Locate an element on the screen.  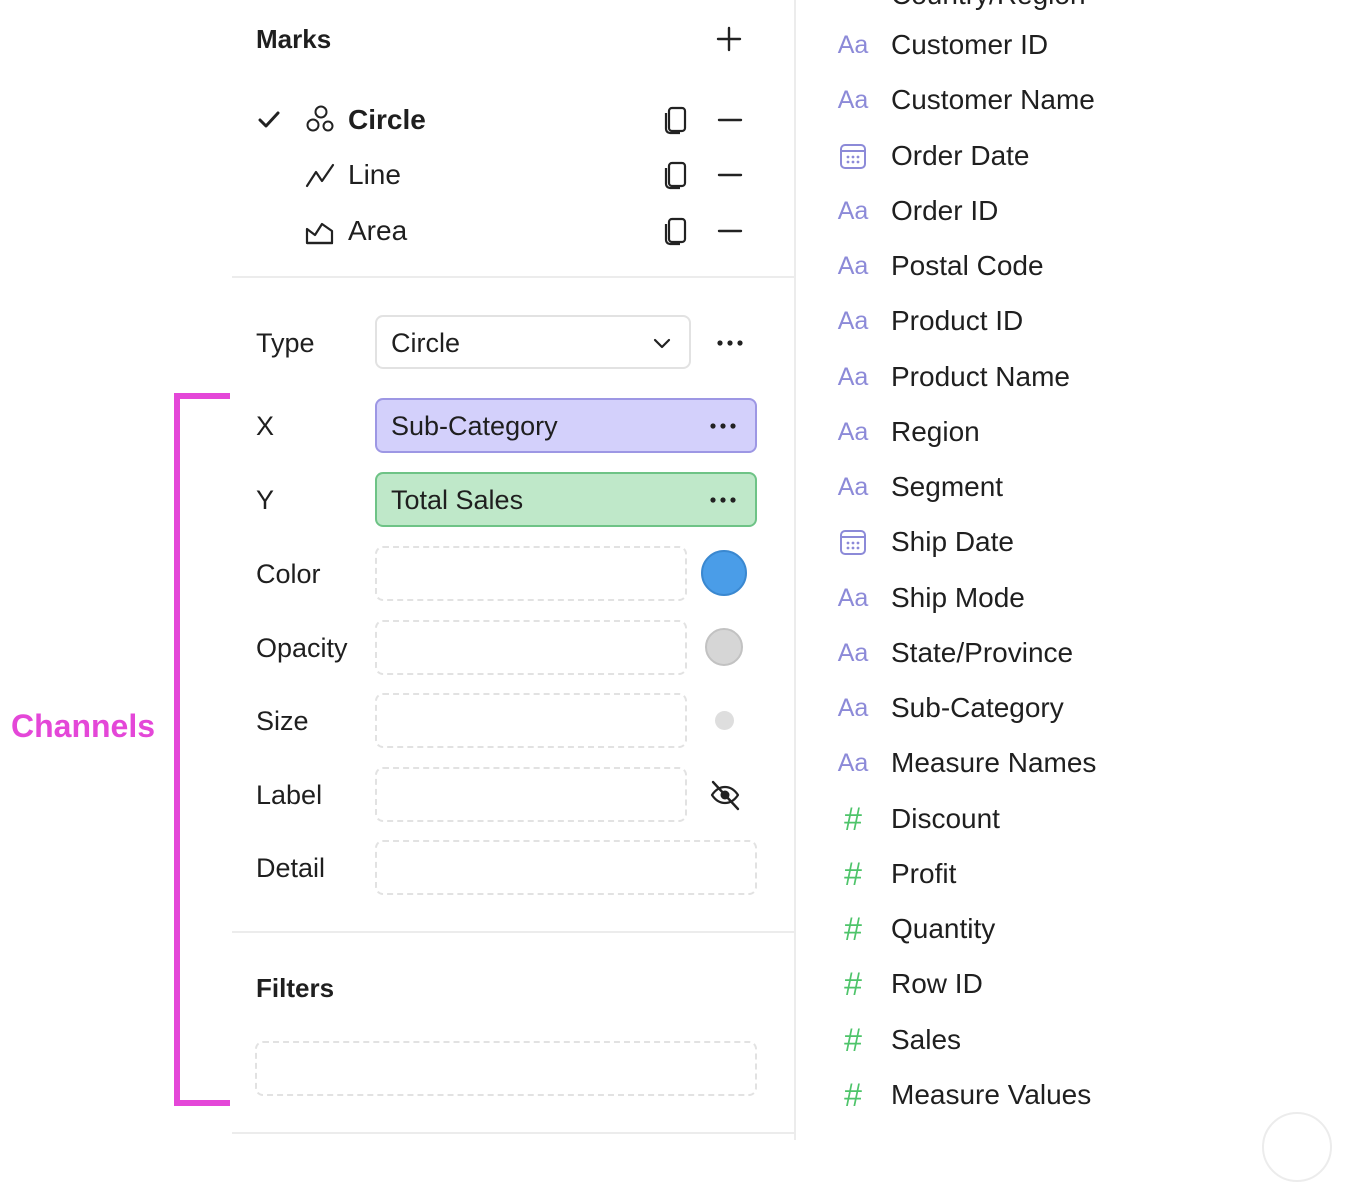
y-channel-pill: Total Sales is located at coordinates (566, 499).